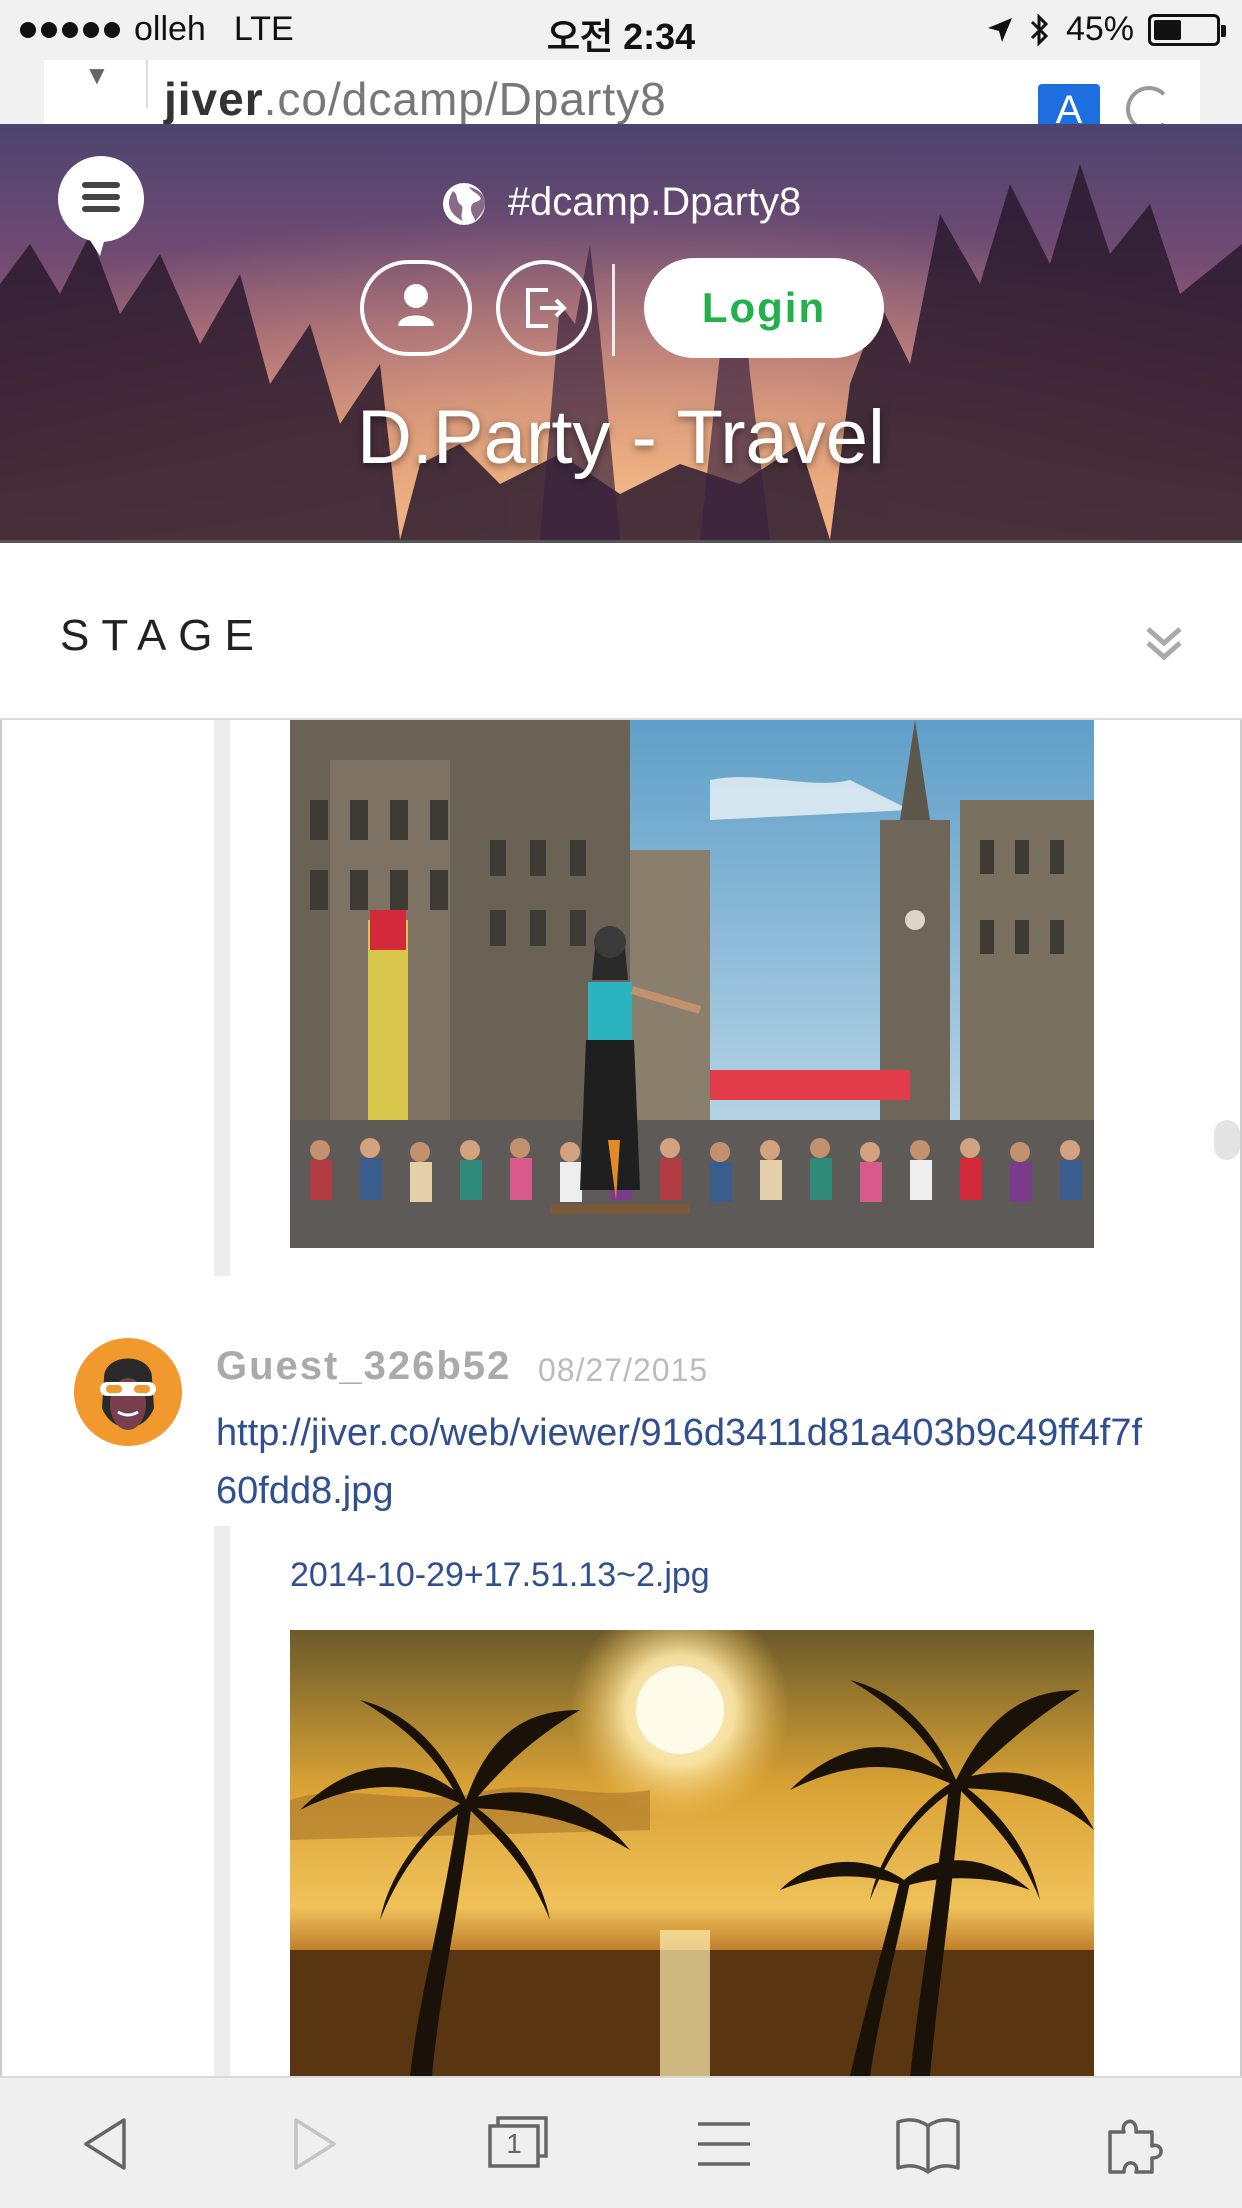  What do you see at coordinates (999, 29) in the screenshot?
I see `location-arrow-icon` at bounding box center [999, 29].